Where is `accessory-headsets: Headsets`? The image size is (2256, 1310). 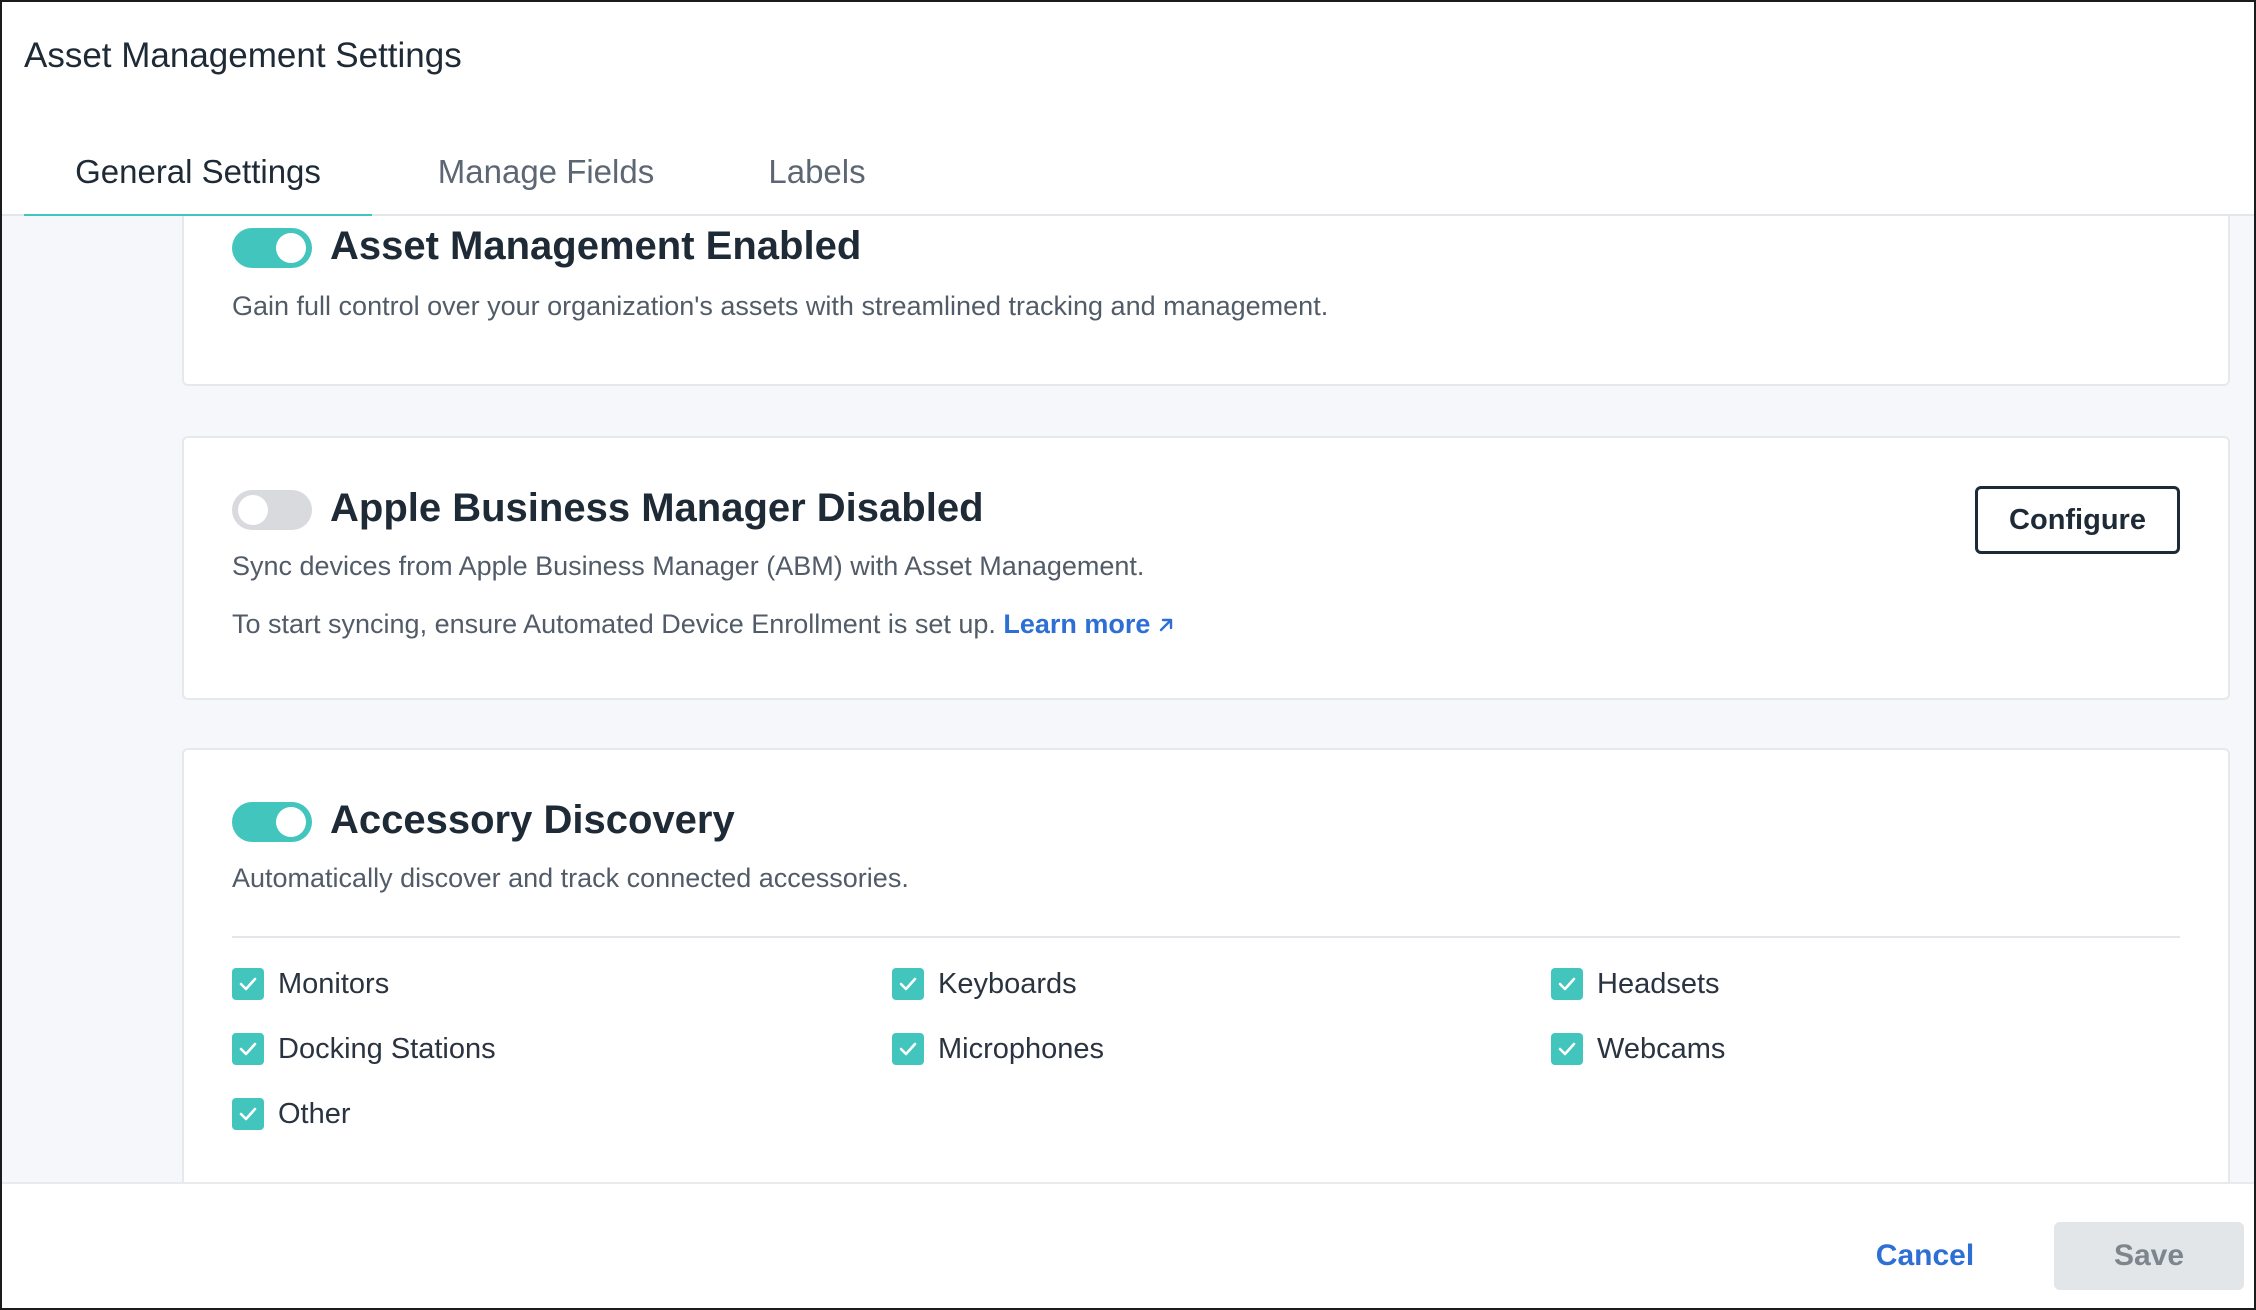
accessory-headsets: Headsets is located at coordinates (1635, 984).